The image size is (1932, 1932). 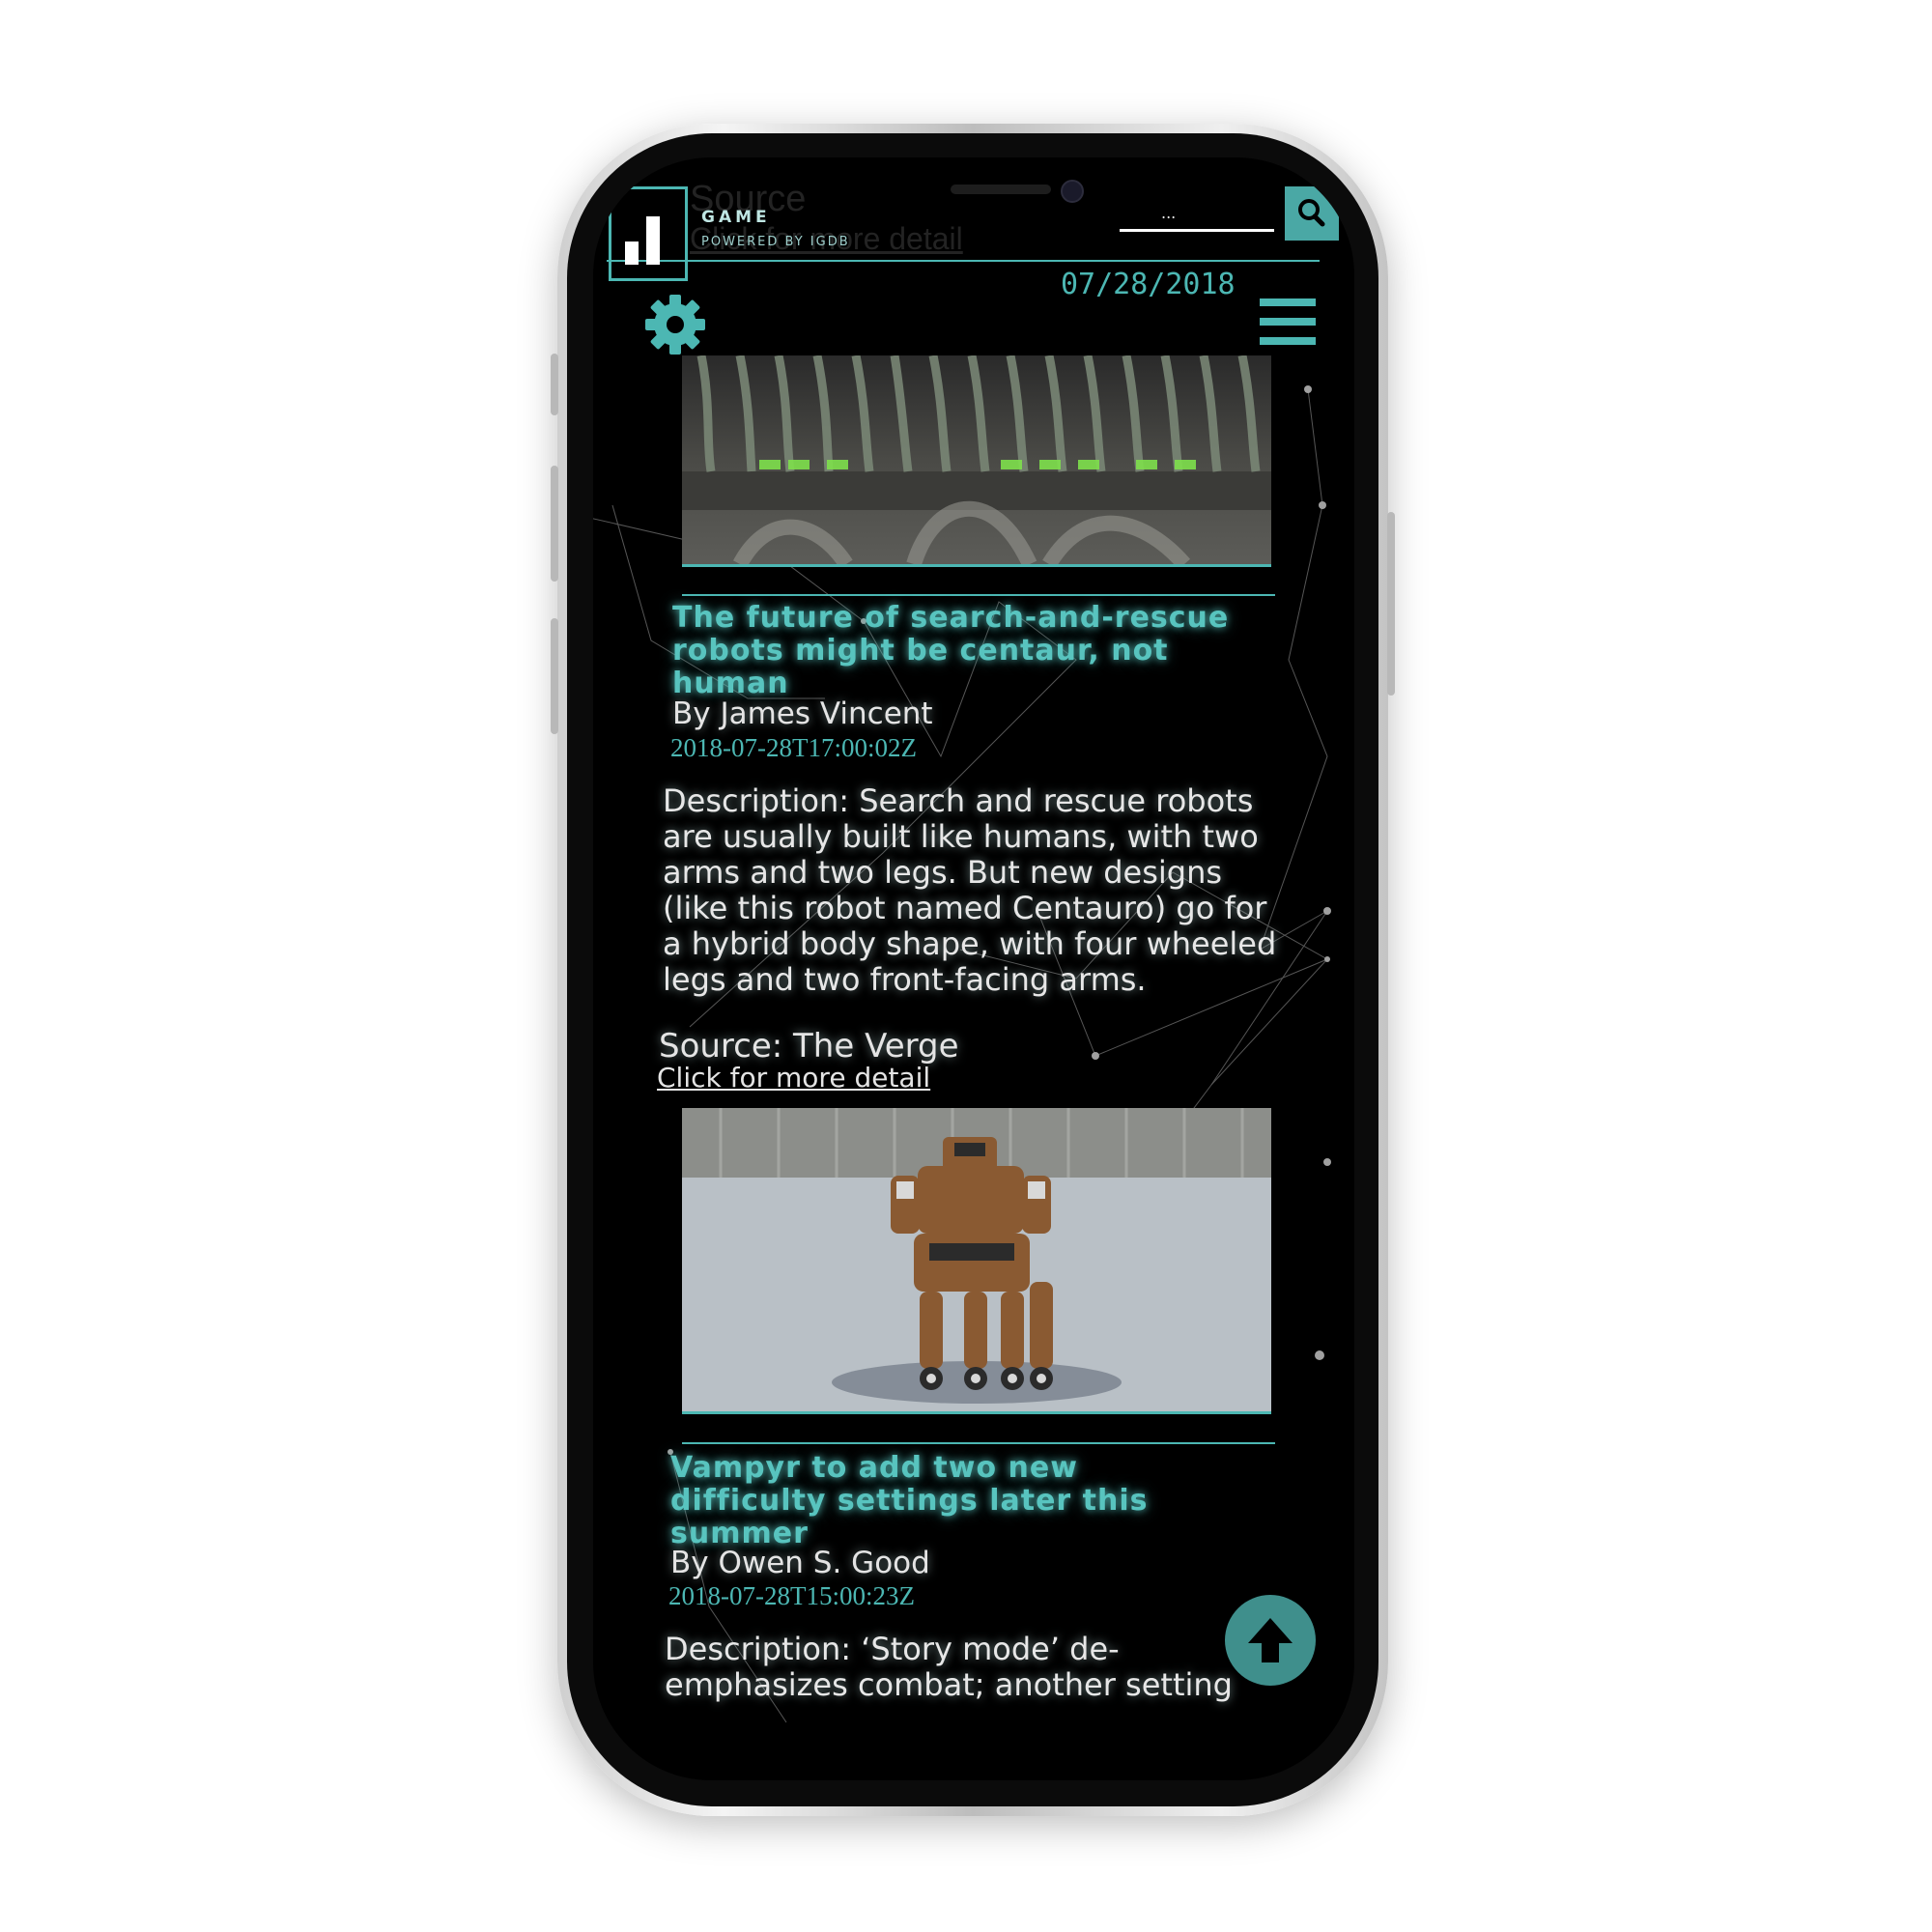 I want to click on search-button, so click(x=1312, y=213).